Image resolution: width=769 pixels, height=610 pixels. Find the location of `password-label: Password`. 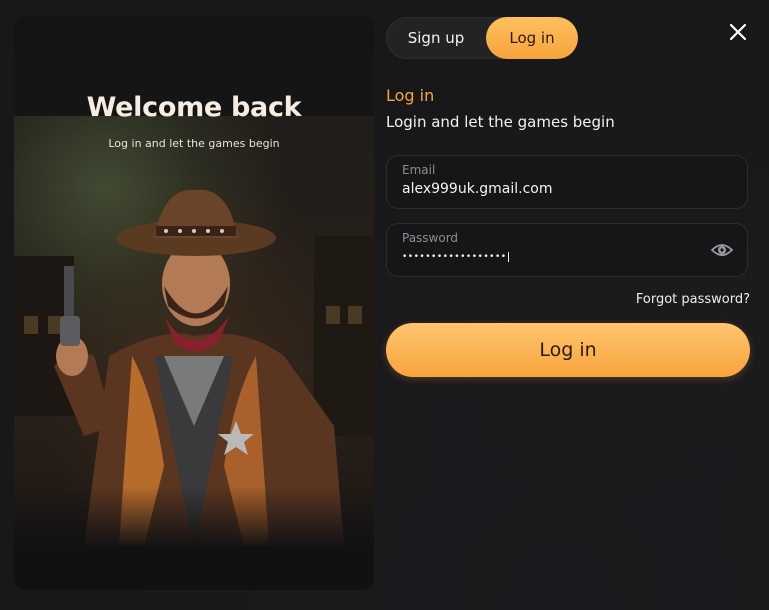

password-label: Password is located at coordinates (430, 238).